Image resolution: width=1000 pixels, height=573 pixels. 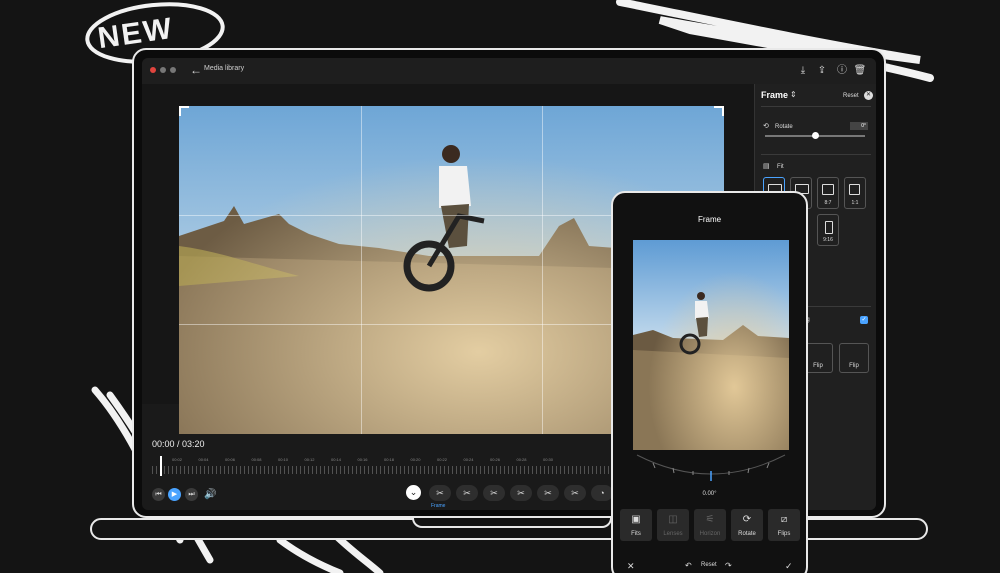 I want to click on rotate-icon: ⟲, so click(x=766, y=126).